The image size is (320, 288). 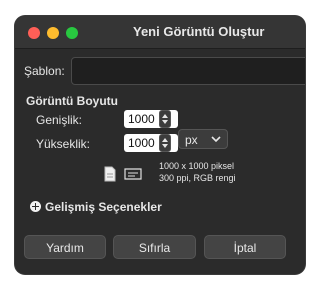 What do you see at coordinates (199, 31) in the screenshot?
I see `window-title: Yeni Görüntü Oluştur` at bounding box center [199, 31].